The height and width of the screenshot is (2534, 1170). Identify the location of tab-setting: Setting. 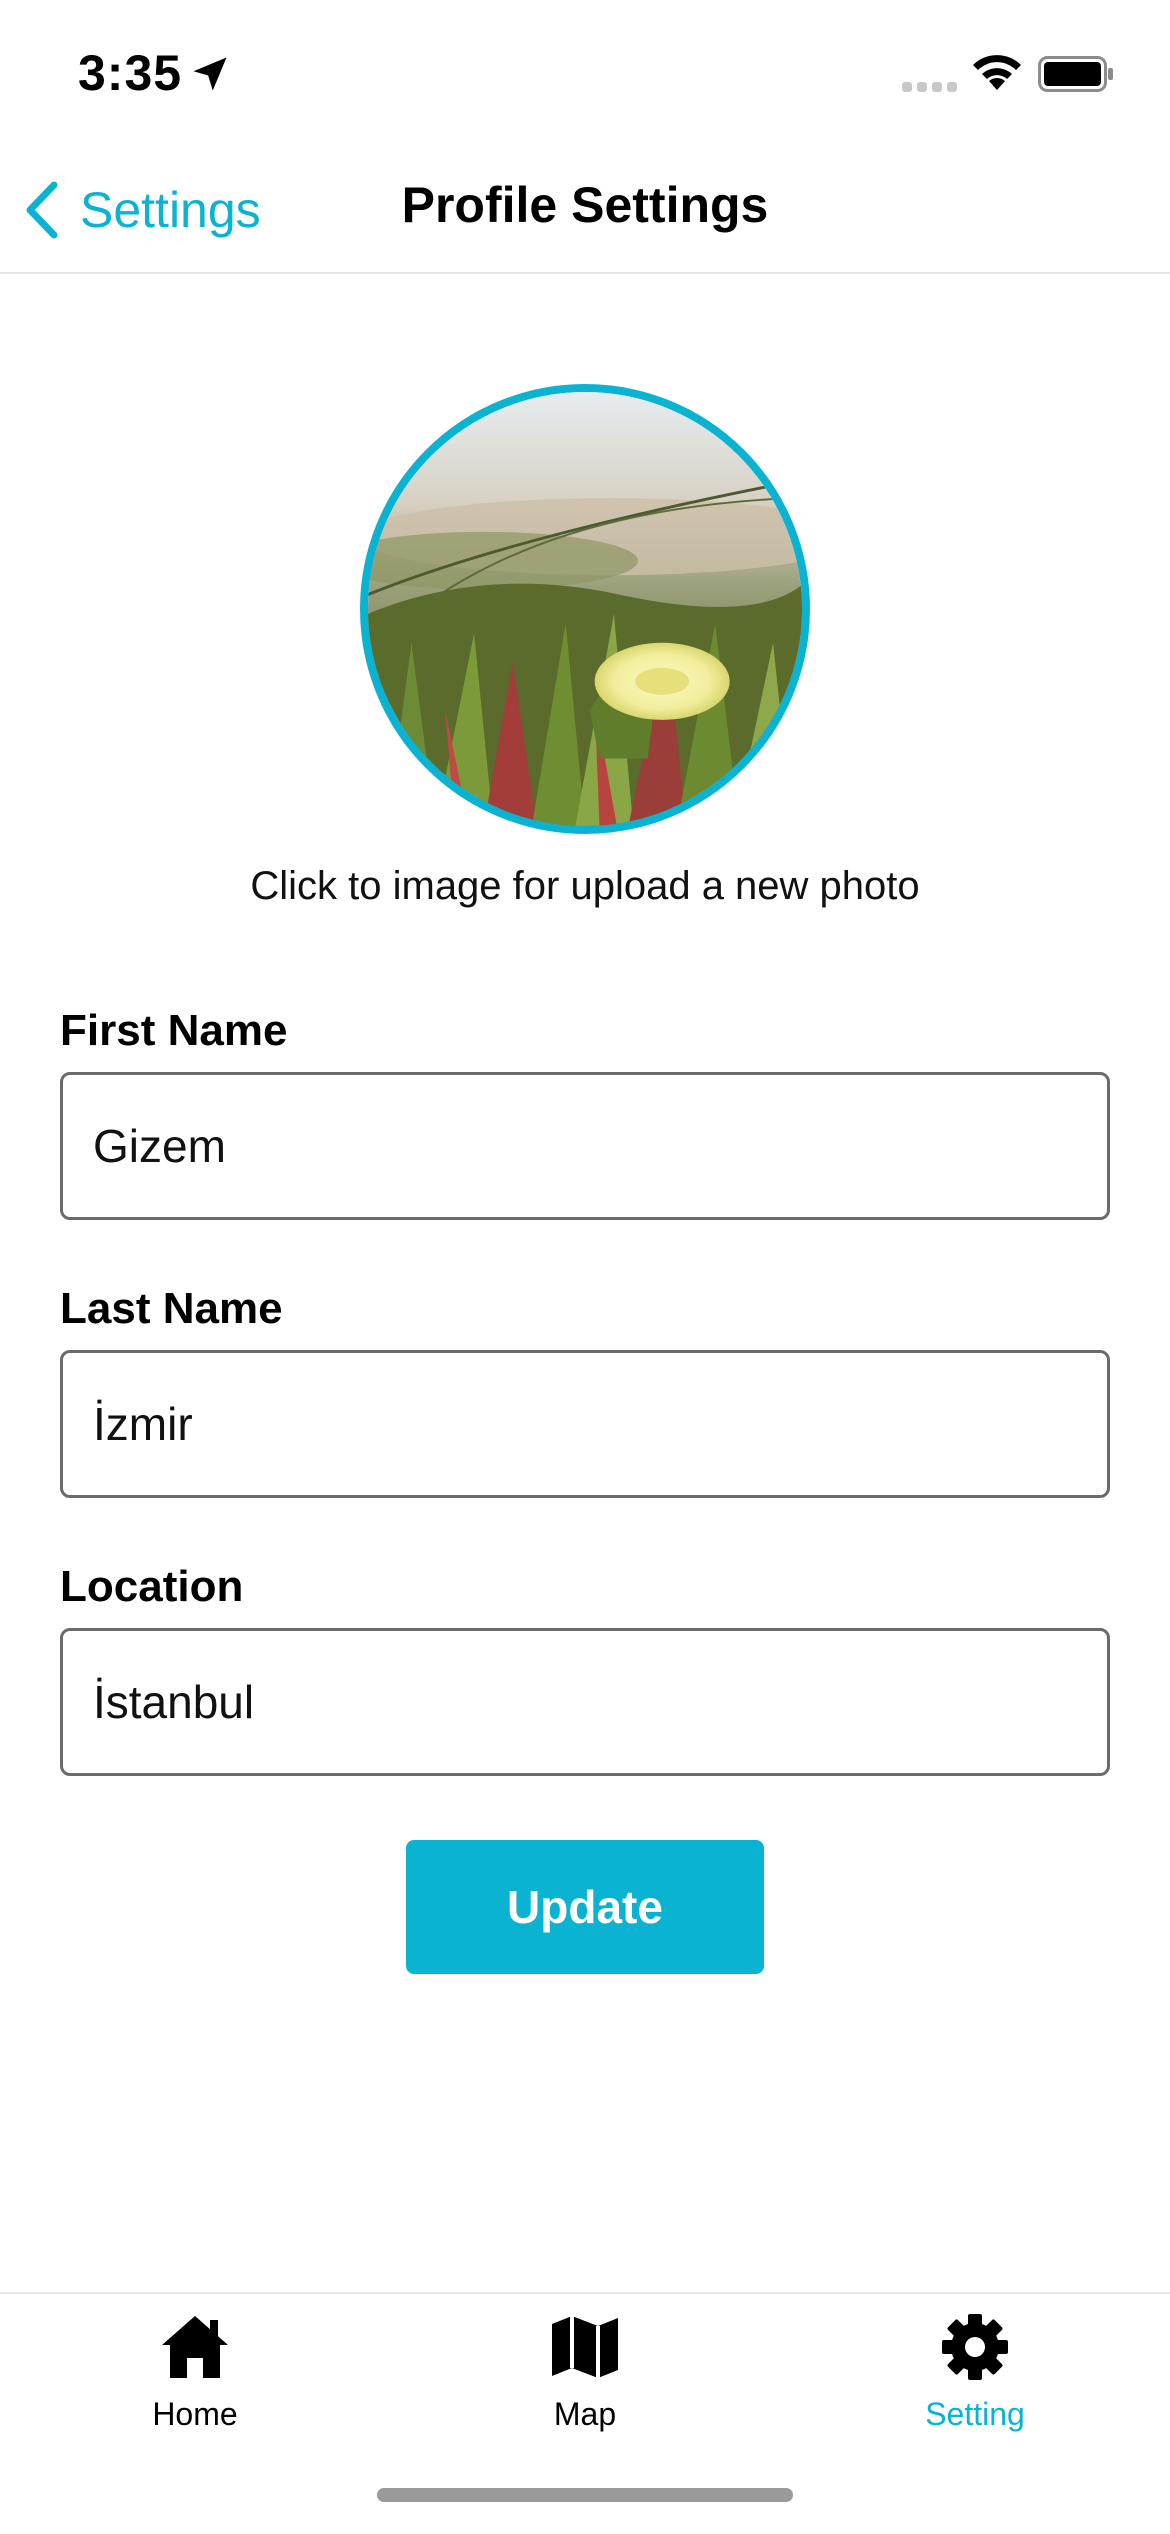
(975, 2387).